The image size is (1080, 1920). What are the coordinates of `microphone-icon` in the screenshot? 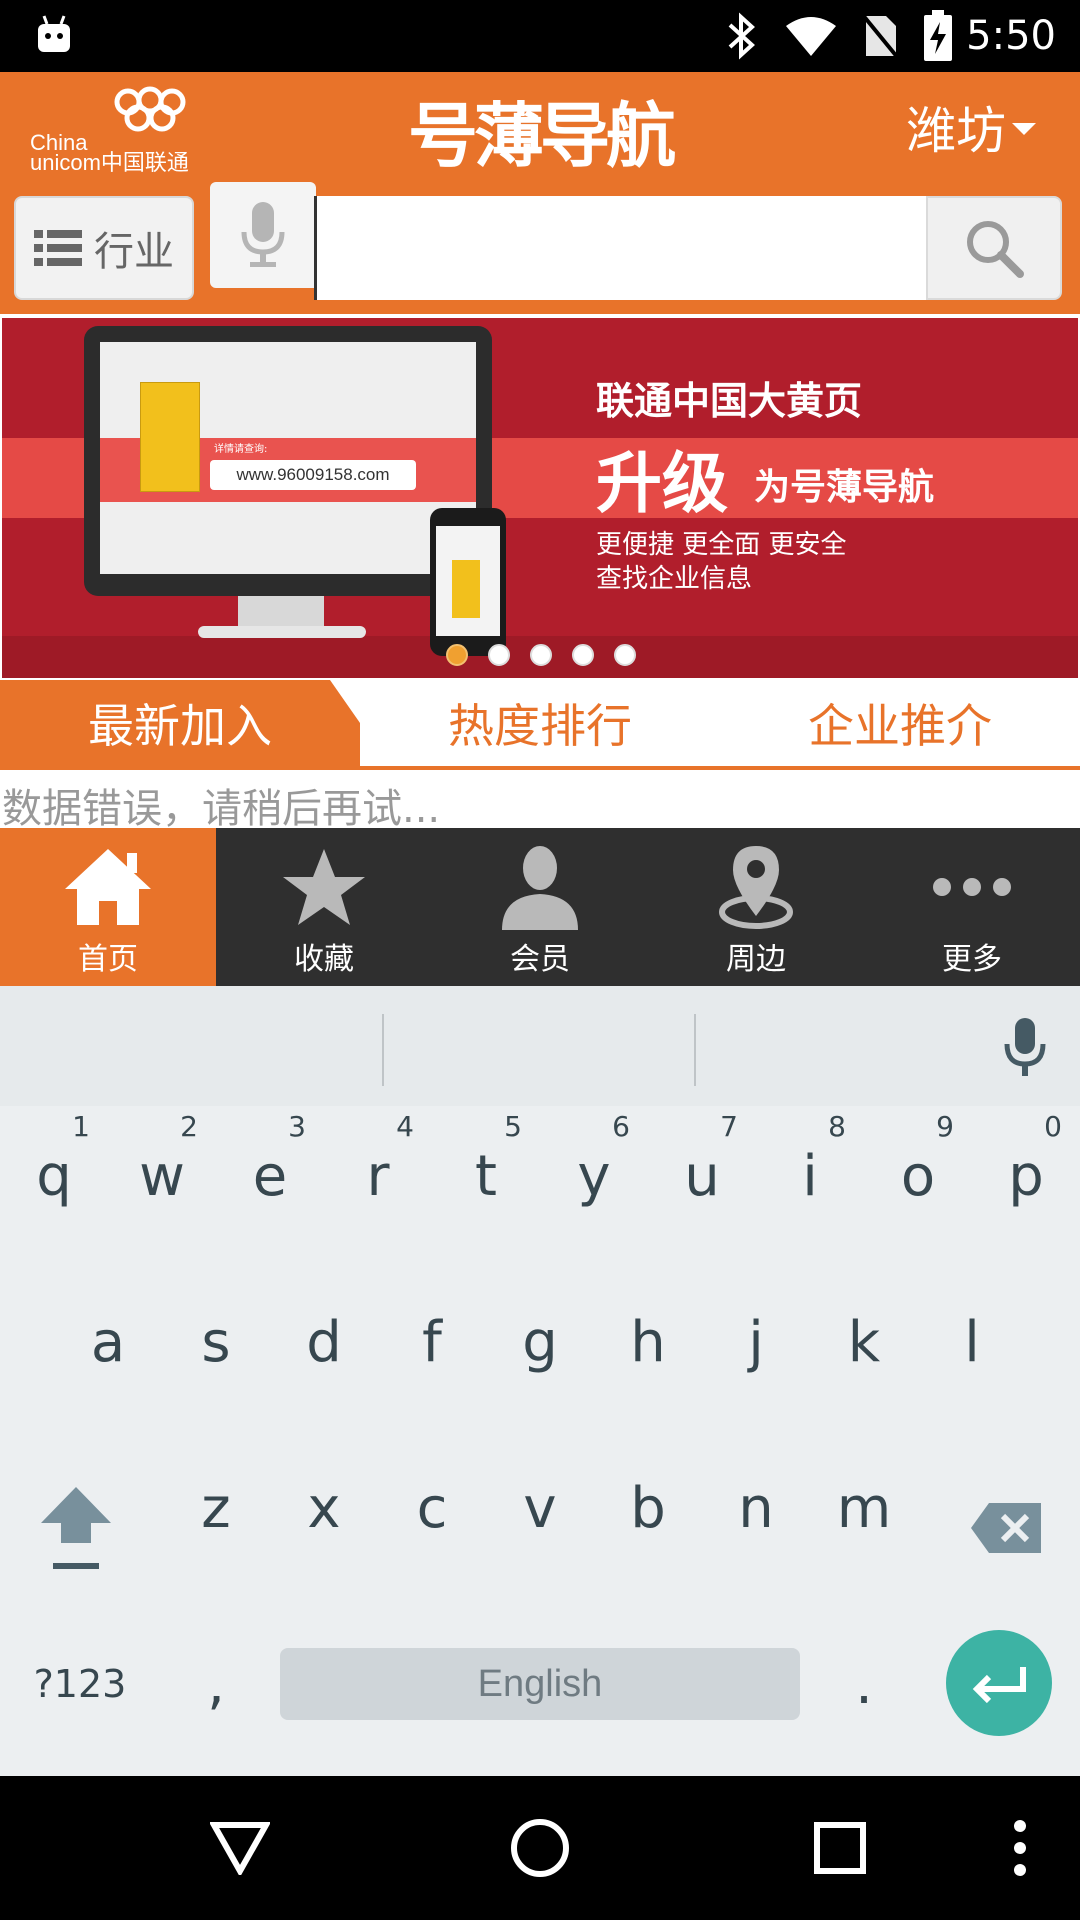 It's located at (263, 234).